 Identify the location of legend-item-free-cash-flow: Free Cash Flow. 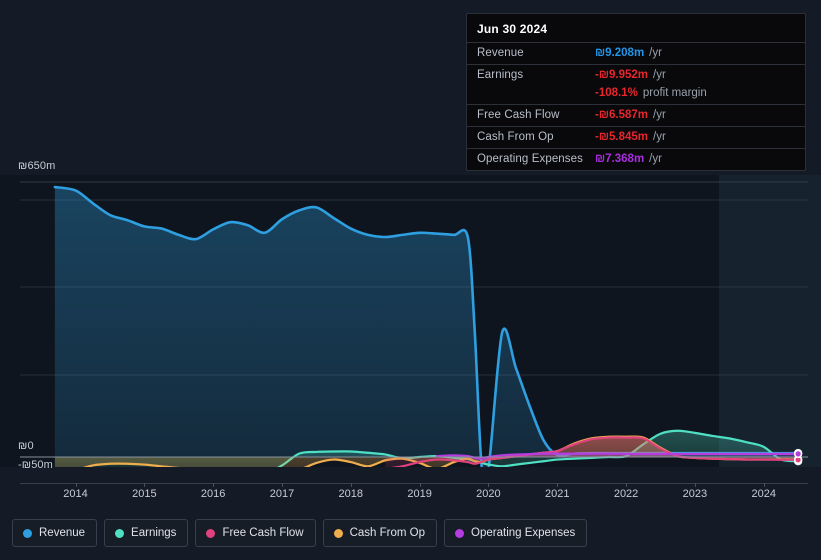
(255, 533).